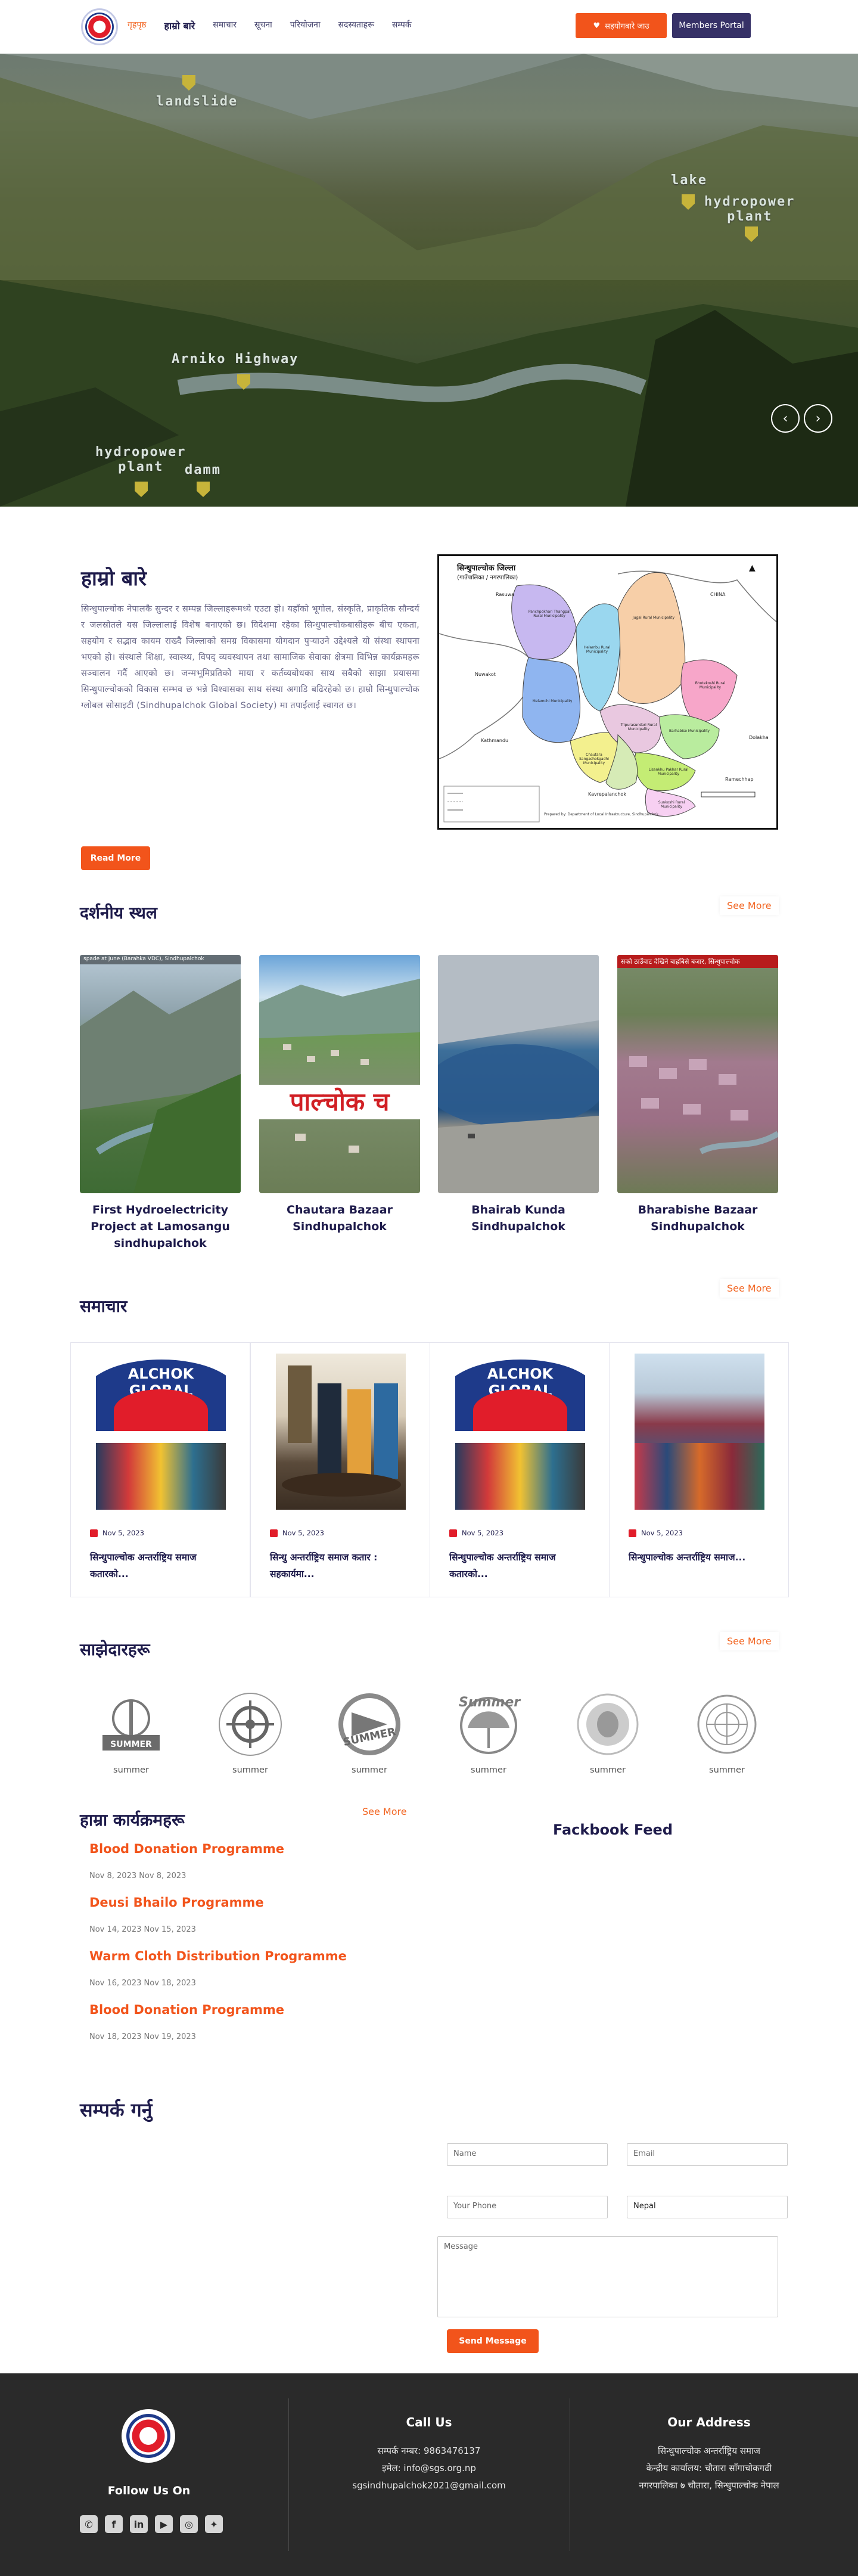 This screenshot has height=2576, width=858. What do you see at coordinates (89, 2524) in the screenshot?
I see `phone-icon: ✆` at bounding box center [89, 2524].